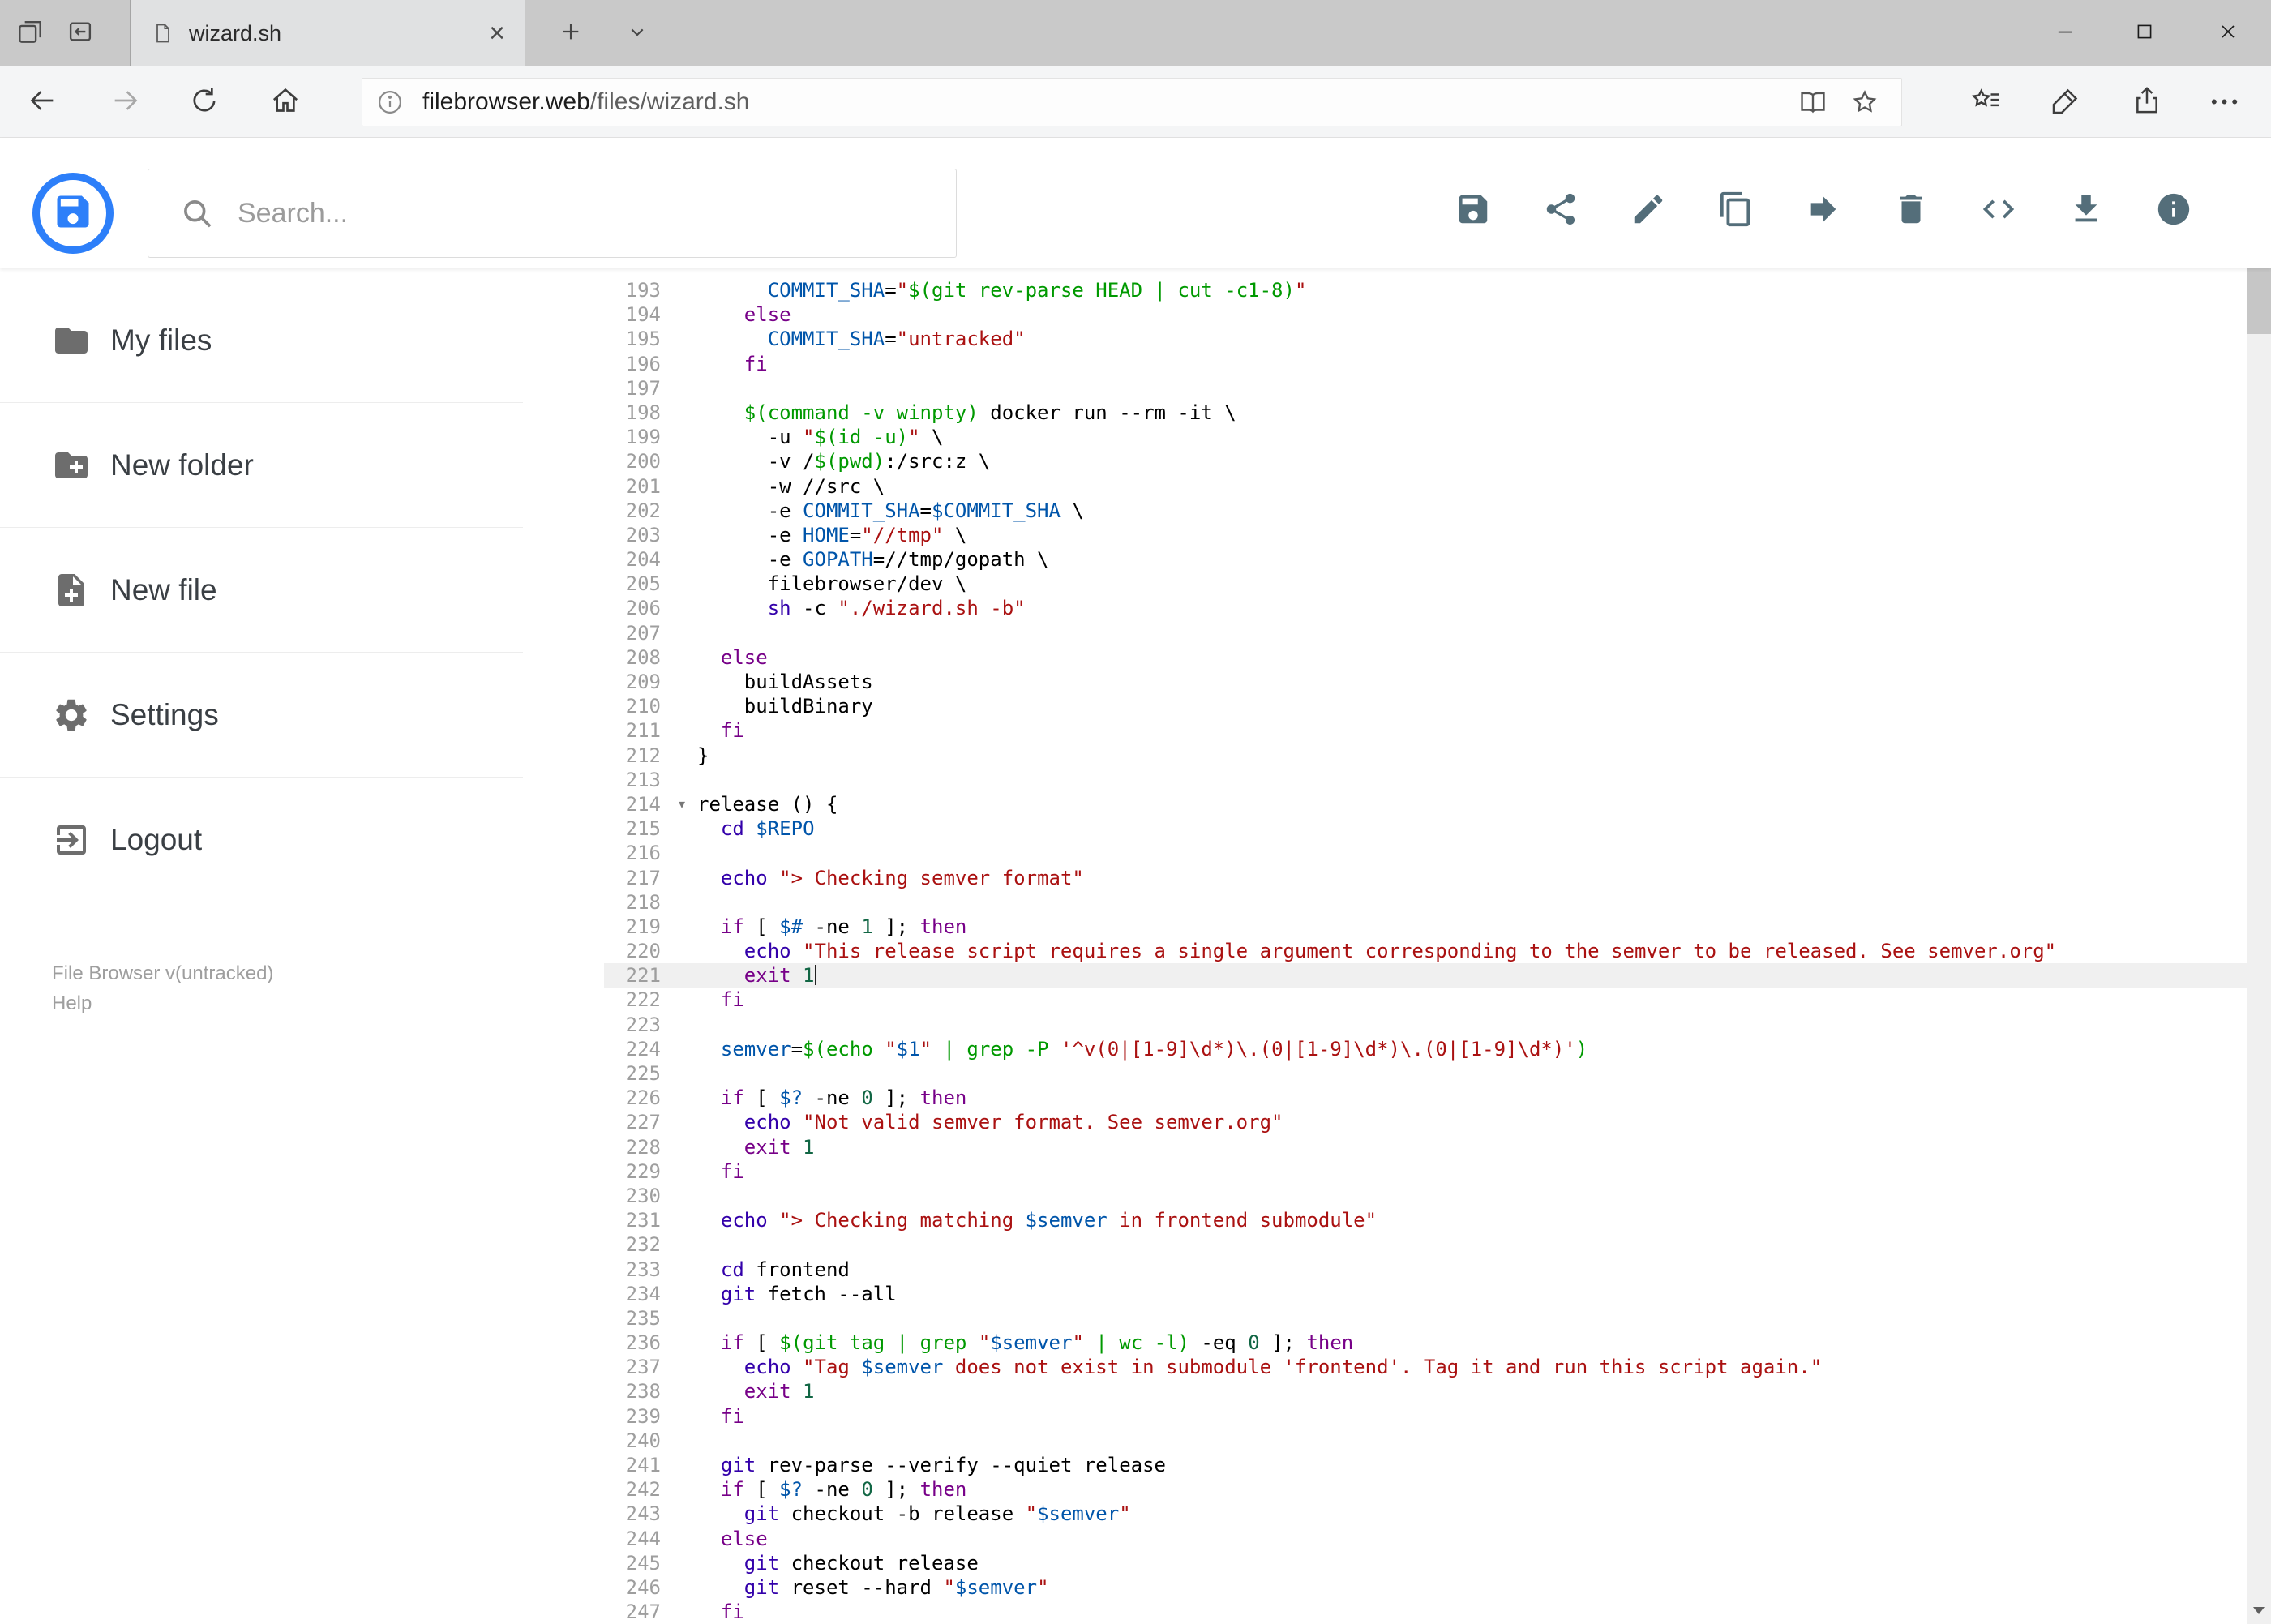  What do you see at coordinates (1425, 1000) in the screenshot?
I see `code-line: 222 fi` at bounding box center [1425, 1000].